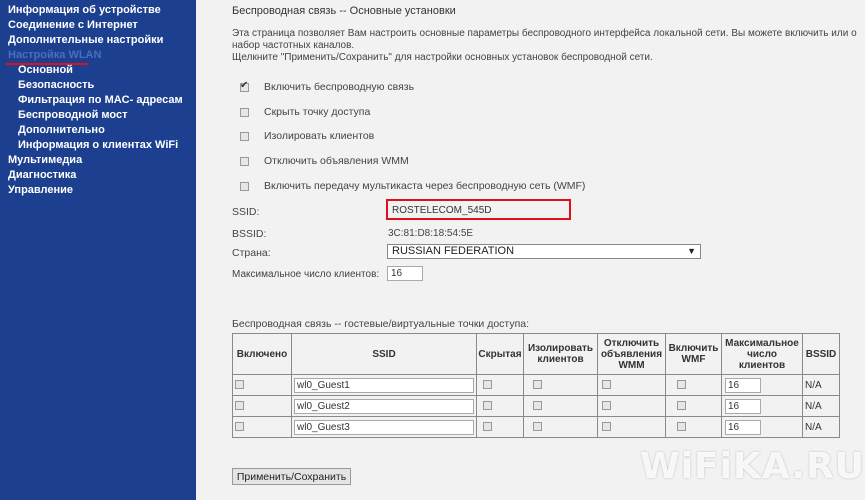  Describe the element at coordinates (45, 160) in the screenshot. I see `nav-multimedia: Мультимедиа` at that location.